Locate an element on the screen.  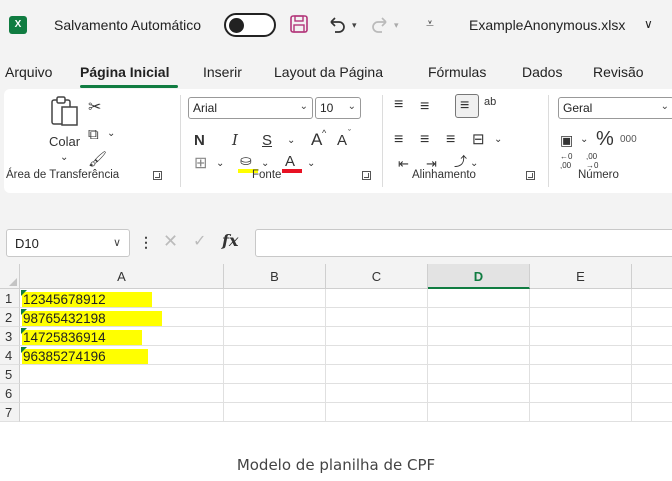
align-middle-icon: ≡ is located at coordinates (424, 107).